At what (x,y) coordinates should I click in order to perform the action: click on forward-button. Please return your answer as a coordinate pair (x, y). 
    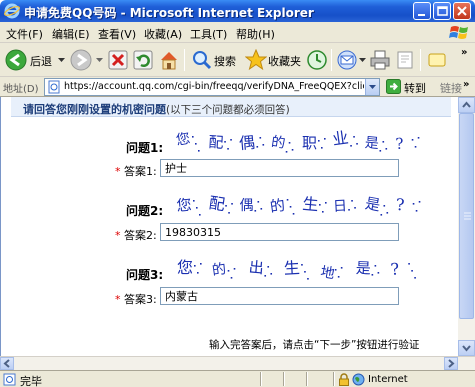
    Looking at the image, I should click on (82, 60).